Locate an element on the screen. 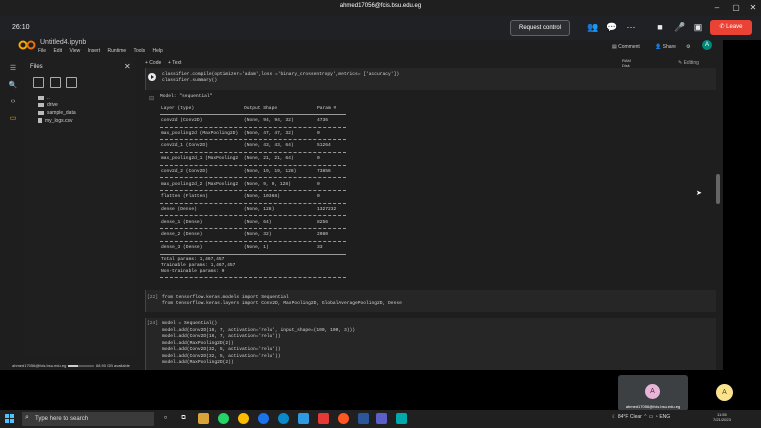  summary-layer: dense_3 (Dense) is located at coordinates (182, 247).